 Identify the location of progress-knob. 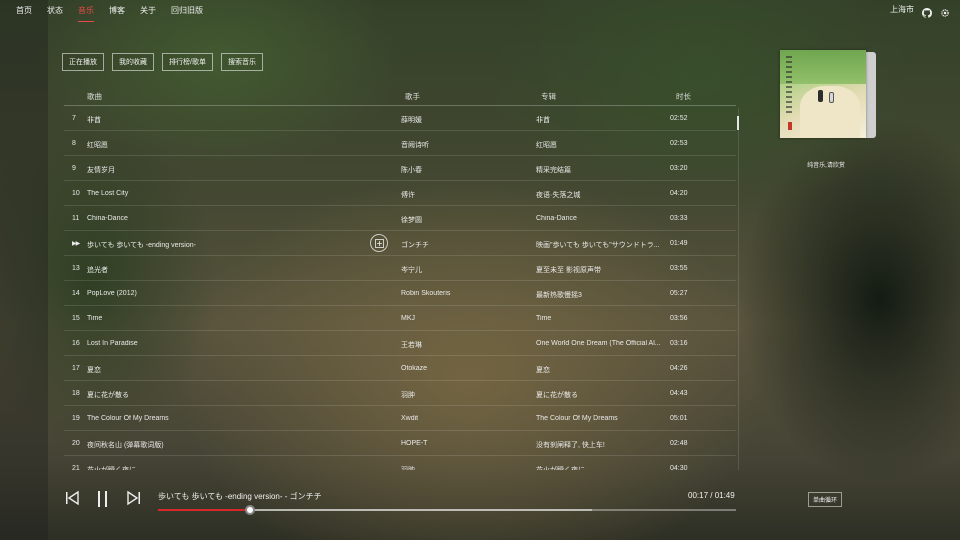
(250, 510).